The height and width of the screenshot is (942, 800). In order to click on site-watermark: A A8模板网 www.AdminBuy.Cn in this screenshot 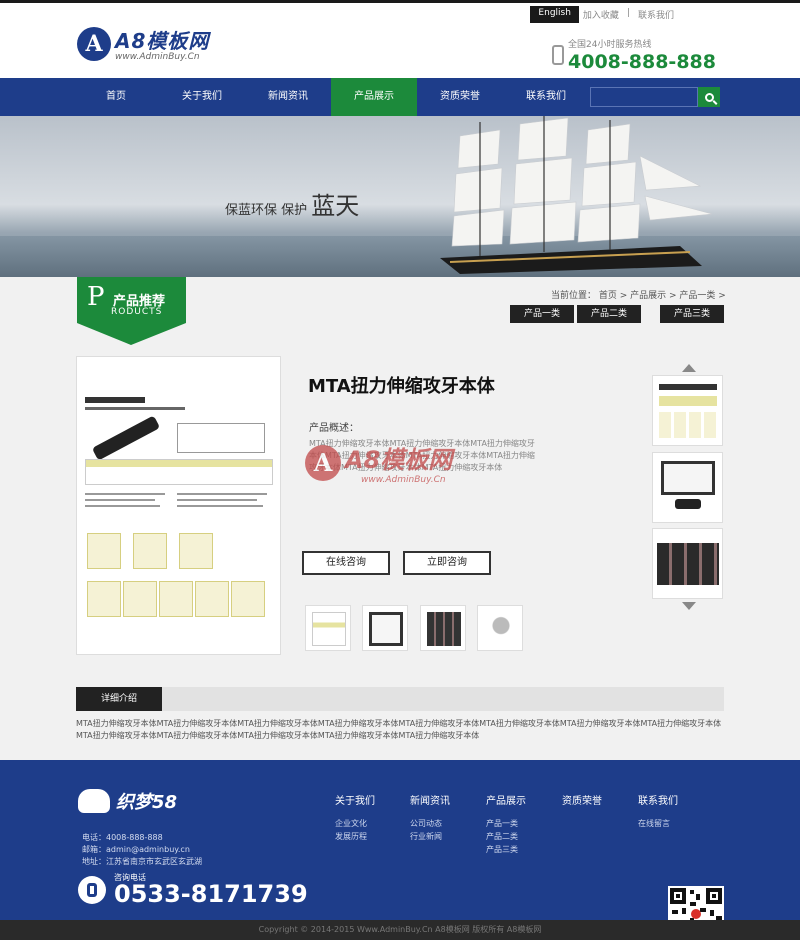, I will do `click(378, 462)`.